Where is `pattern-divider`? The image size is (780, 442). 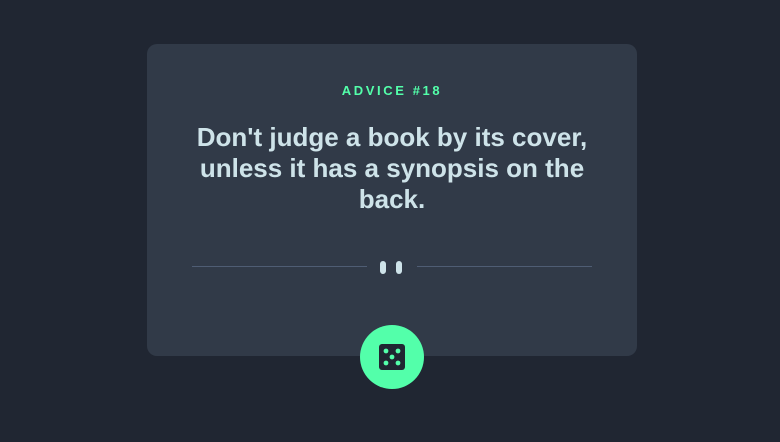 pattern-divider is located at coordinates (392, 267).